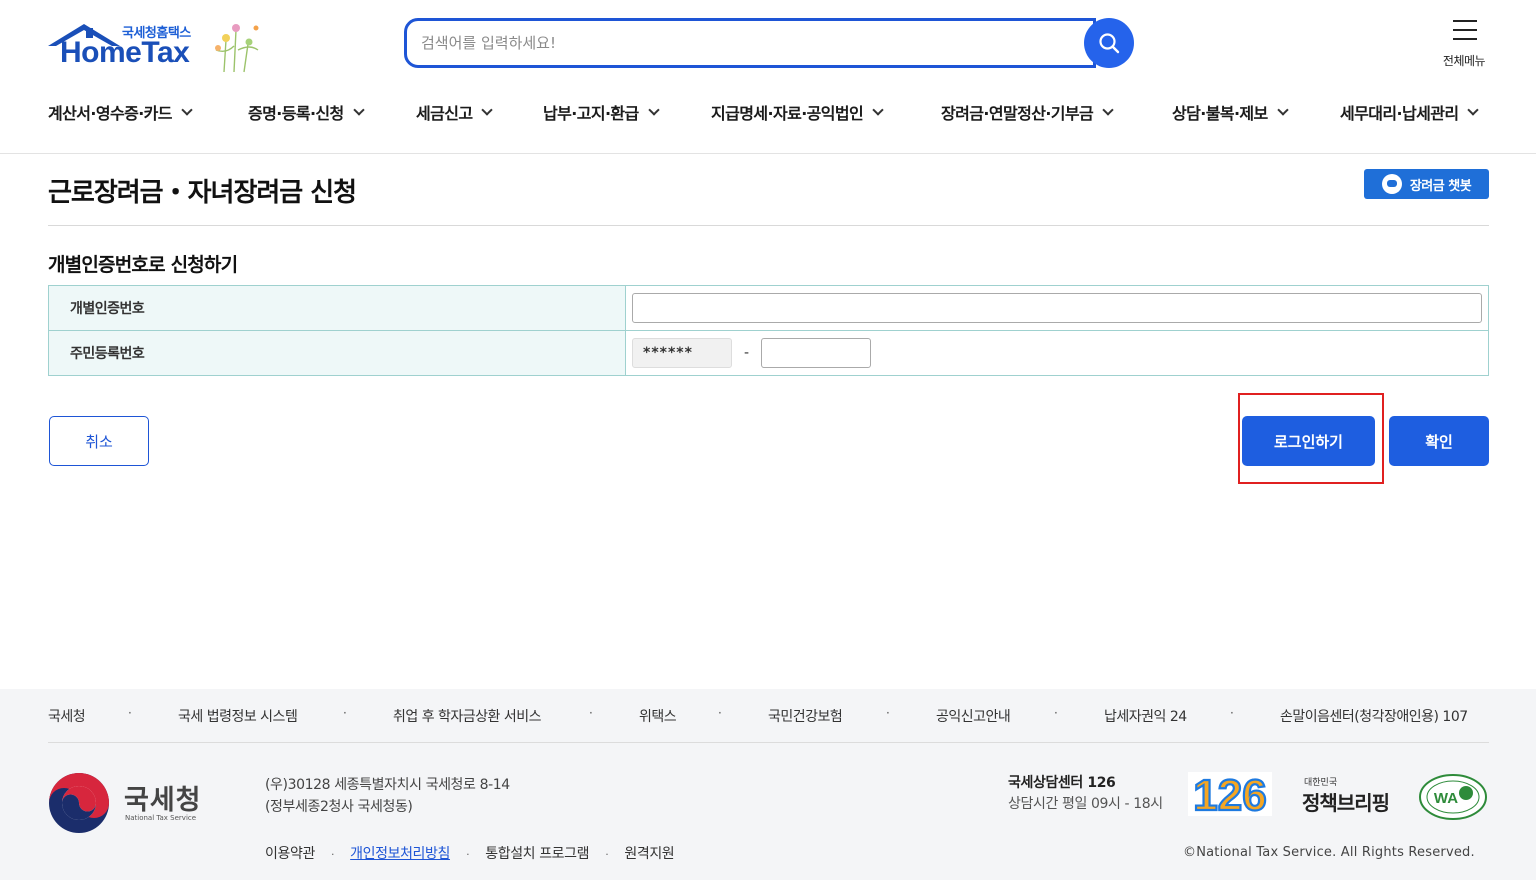 This screenshot has width=1536, height=880. What do you see at coordinates (1017, 113) in the screenshot?
I see `nav-item-label: 장려금·연말정산·기부금` at bounding box center [1017, 113].